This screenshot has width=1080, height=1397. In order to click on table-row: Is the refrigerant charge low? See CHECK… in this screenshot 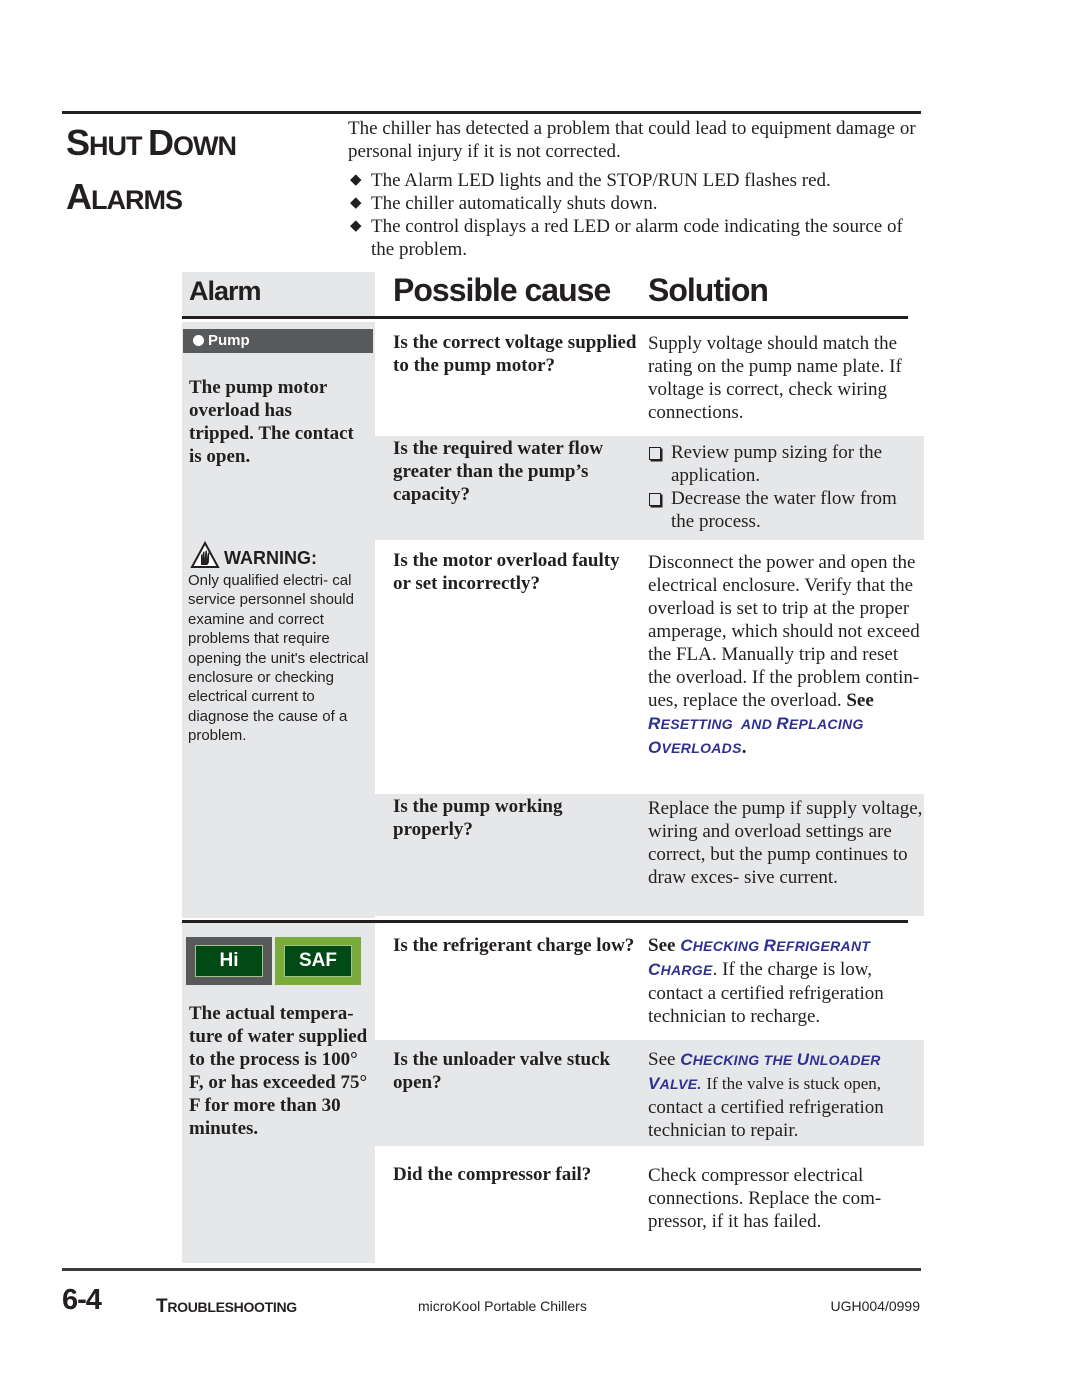, I will do `click(649, 982)`.